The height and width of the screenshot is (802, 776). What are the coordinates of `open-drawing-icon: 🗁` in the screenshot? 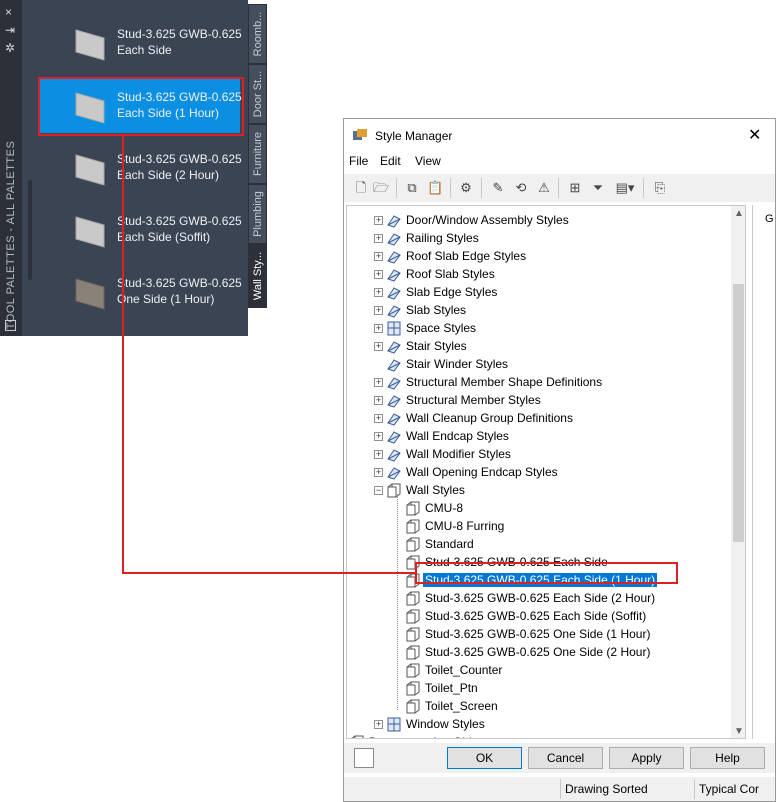 It's located at (381, 188).